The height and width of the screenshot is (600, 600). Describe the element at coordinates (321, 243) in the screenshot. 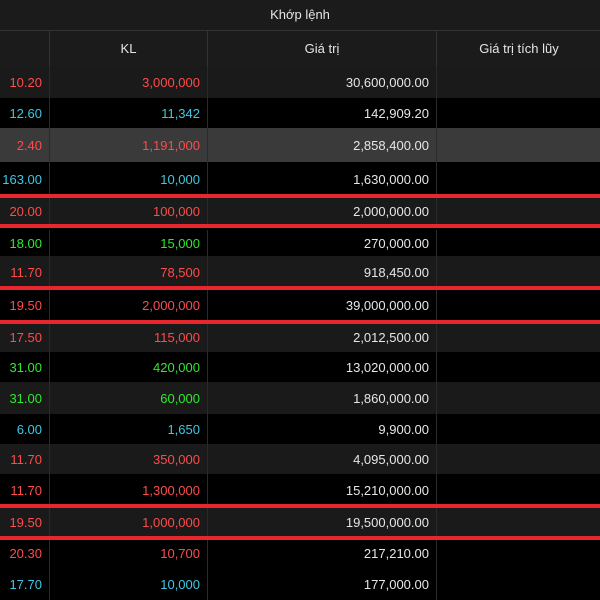

I see `value-cell: 270,000.00` at that location.